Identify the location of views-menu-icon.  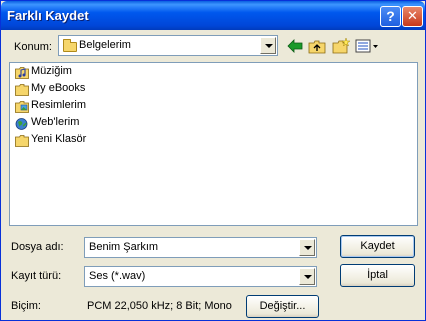
(367, 46).